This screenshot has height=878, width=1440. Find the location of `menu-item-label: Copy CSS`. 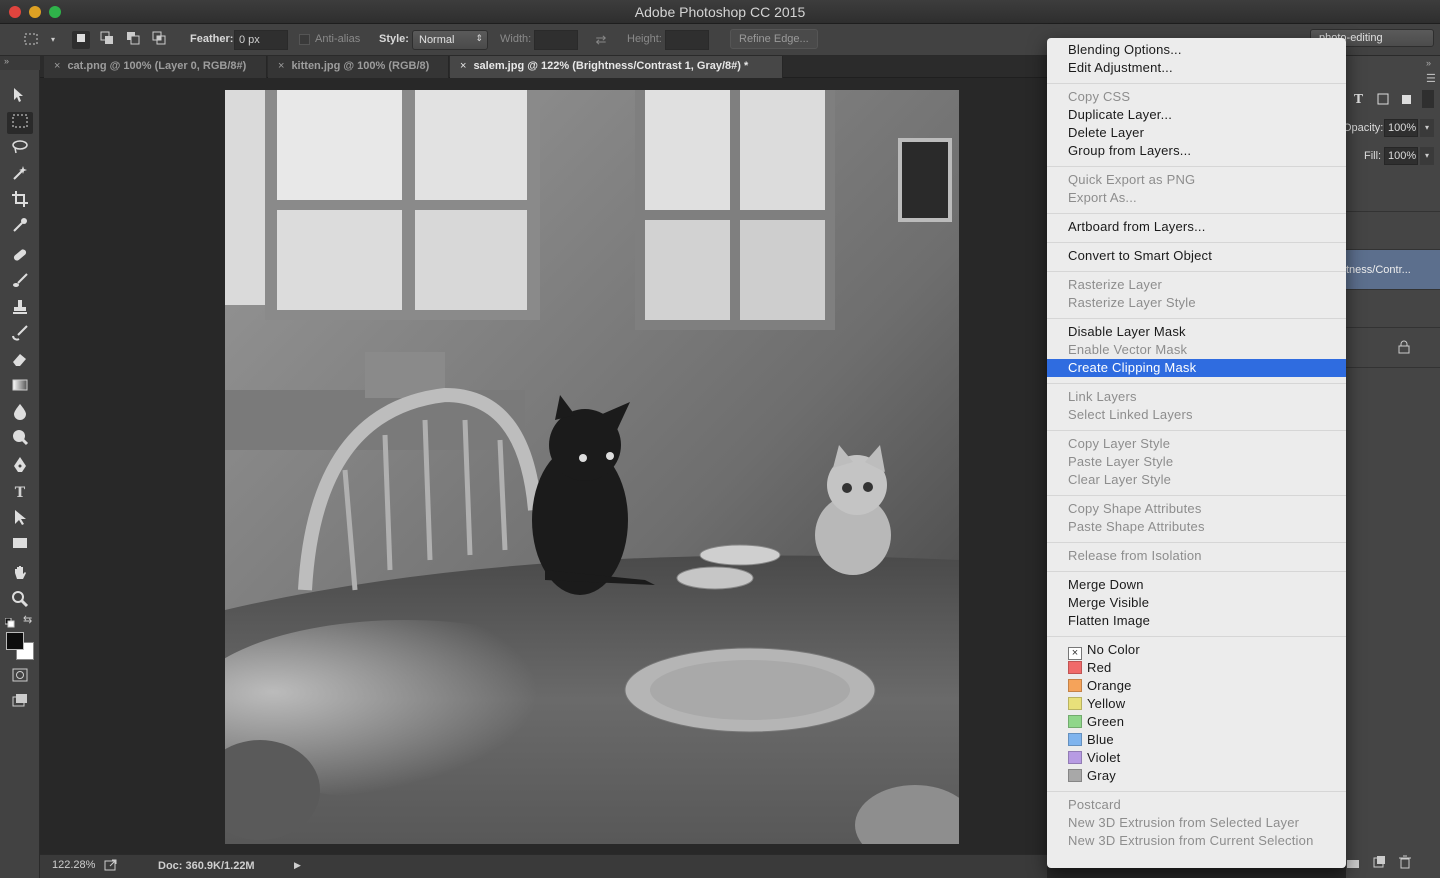

menu-item-label: Copy CSS is located at coordinates (1099, 96).